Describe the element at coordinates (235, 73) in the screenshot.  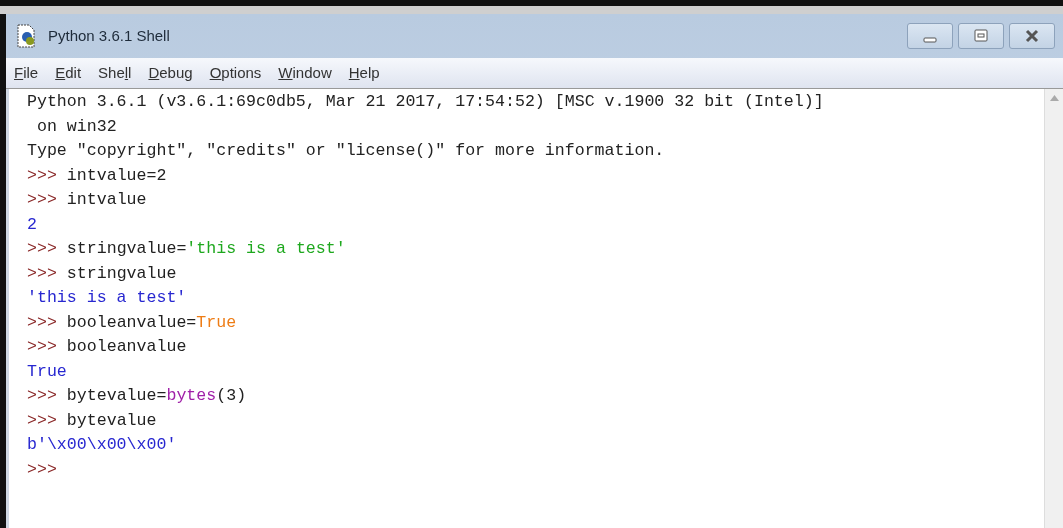
I see `menu-item: Options` at that location.